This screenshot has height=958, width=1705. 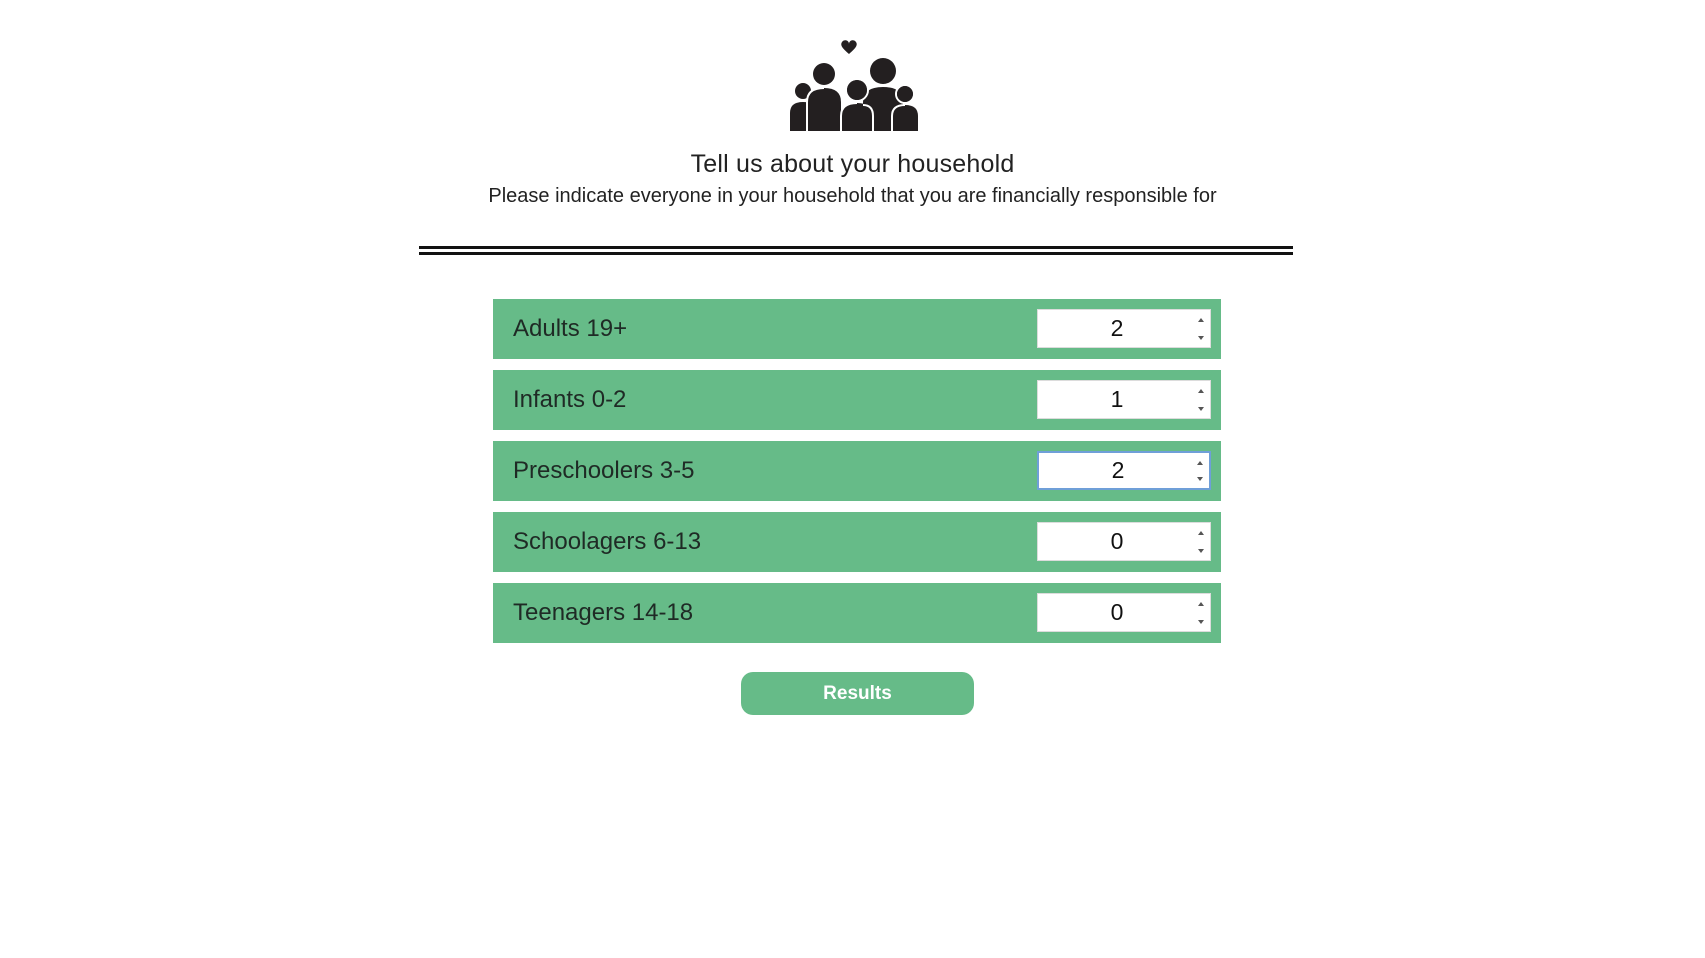 I want to click on schoolagers-count-input: 0, so click(x=1124, y=541).